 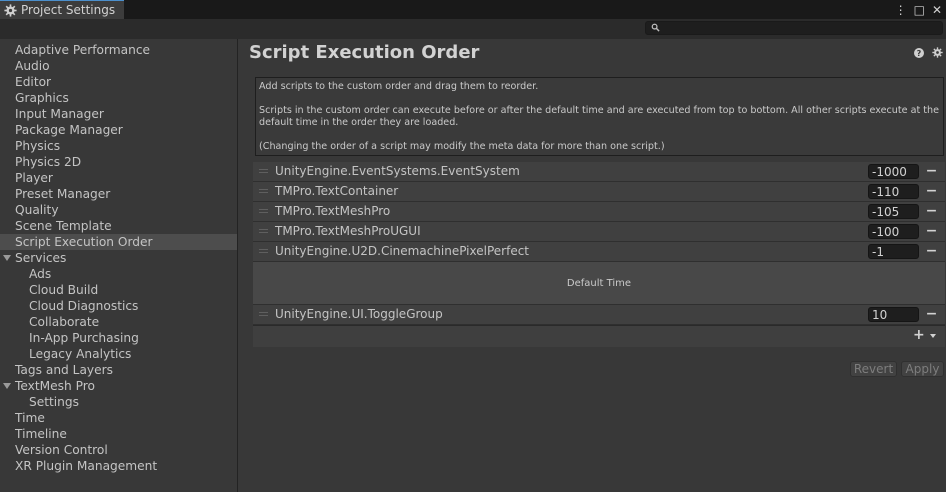 I want to click on sidebar-item-label: Physics 2D, so click(x=48, y=162).